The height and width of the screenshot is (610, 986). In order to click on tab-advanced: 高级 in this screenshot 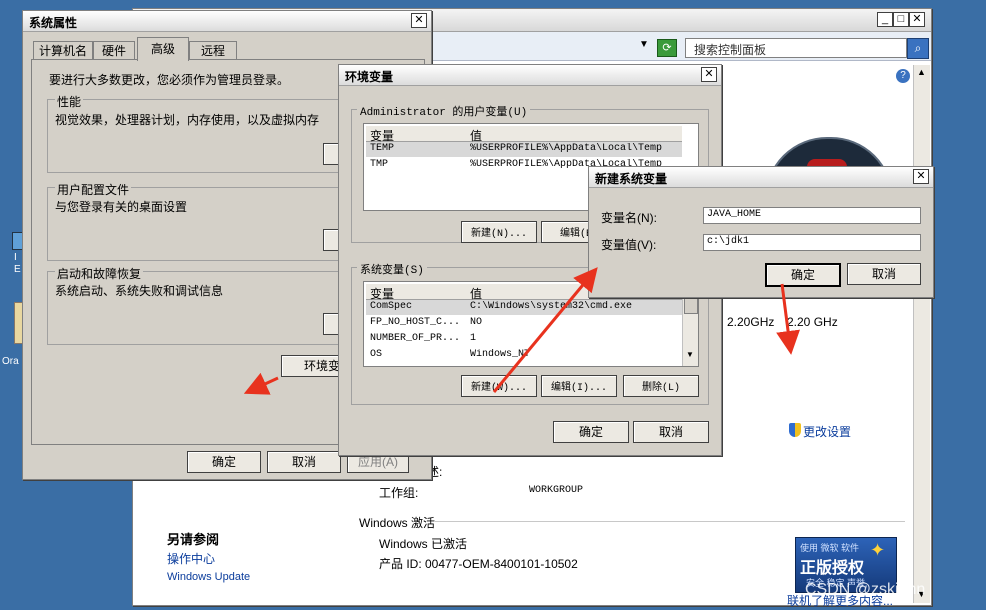, I will do `click(163, 49)`.